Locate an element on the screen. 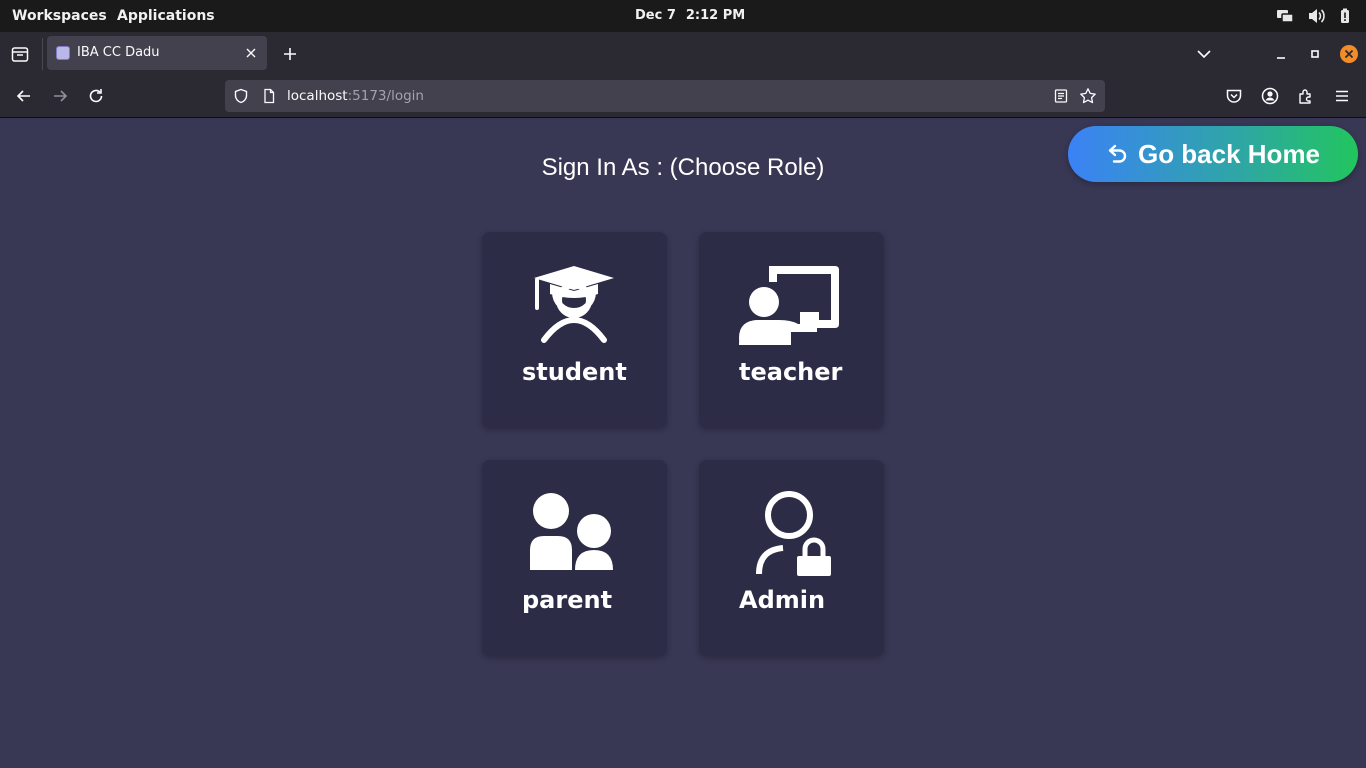  role-label-student: student is located at coordinates (574, 372).